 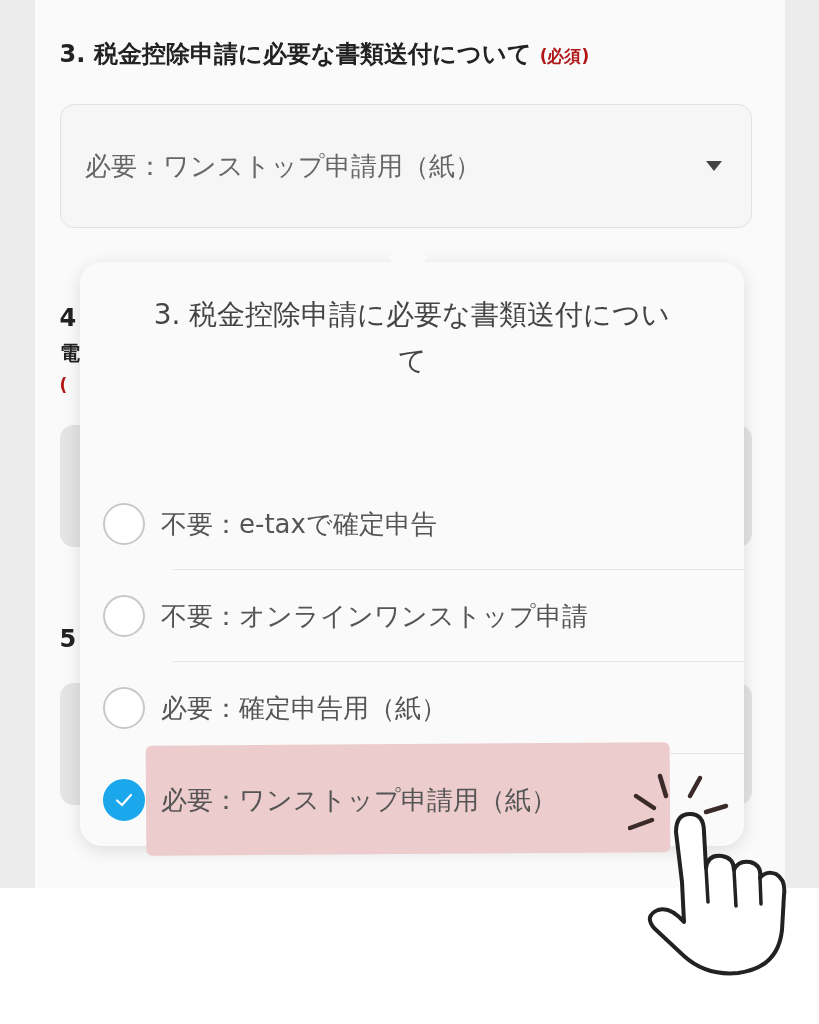 What do you see at coordinates (359, 800) in the screenshot?
I see `option-label: 必要：ワンストップ申請用（紙）` at bounding box center [359, 800].